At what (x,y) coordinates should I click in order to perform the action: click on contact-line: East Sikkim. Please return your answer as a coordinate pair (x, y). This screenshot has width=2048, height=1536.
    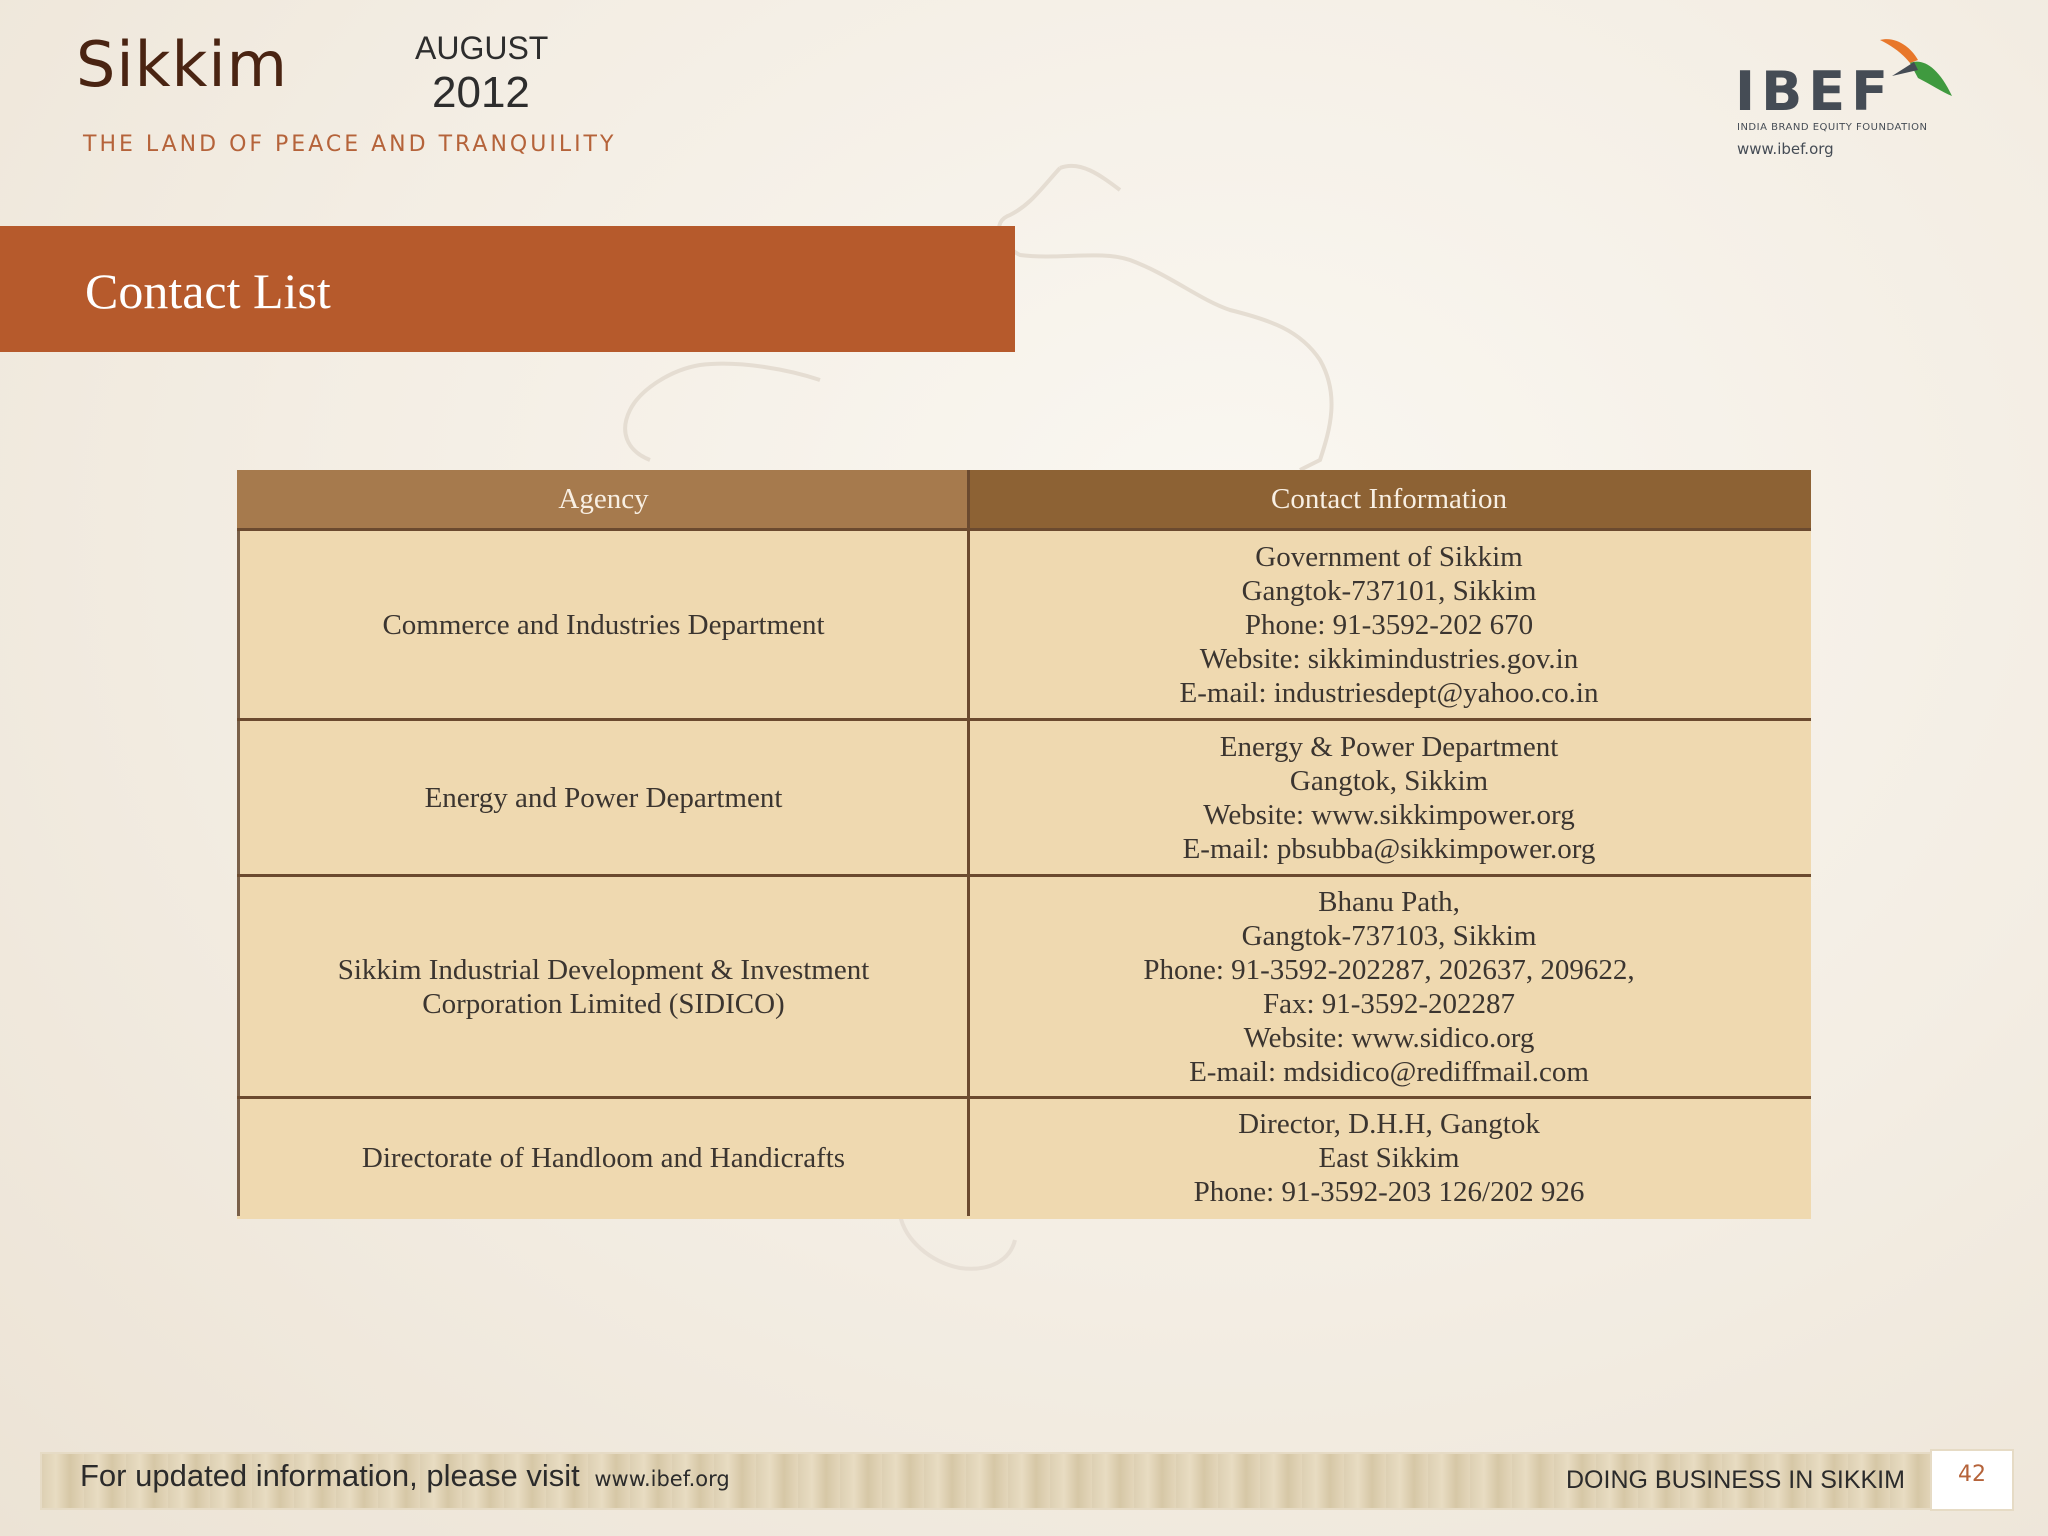
    Looking at the image, I should click on (1389, 1157).